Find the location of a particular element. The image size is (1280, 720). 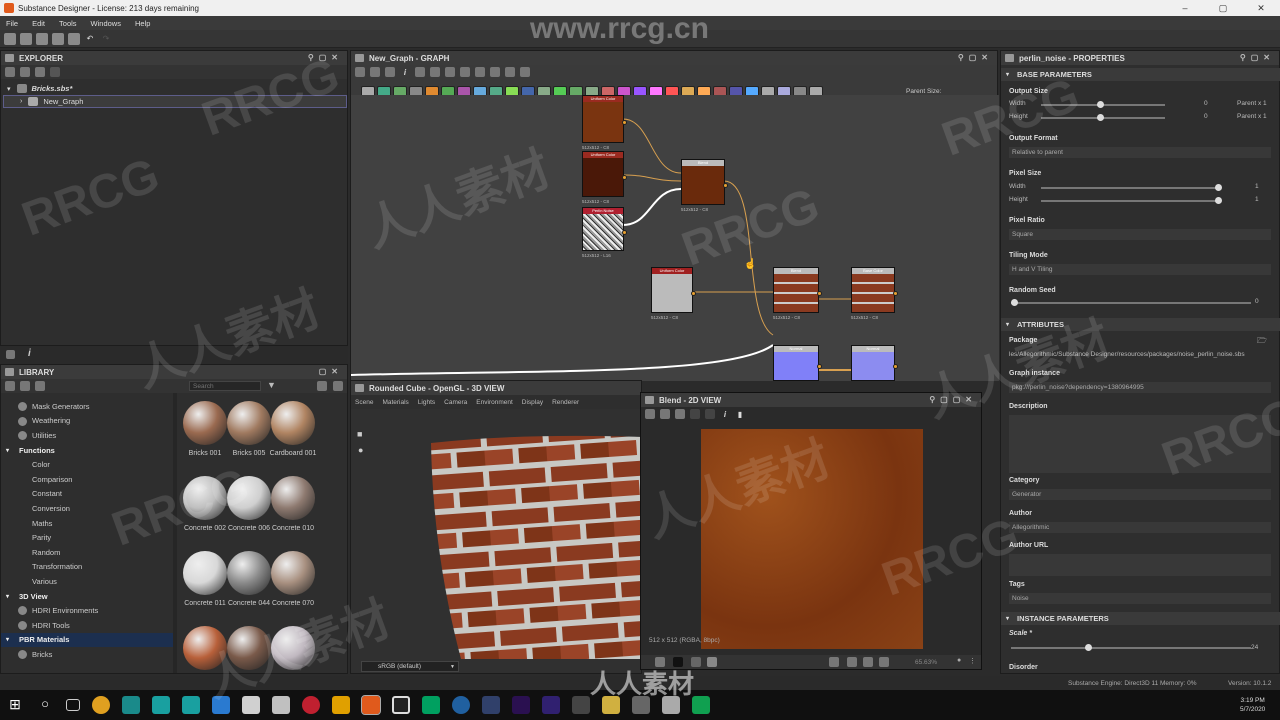

library-category: HDRI Environments is located at coordinates (87, 610).